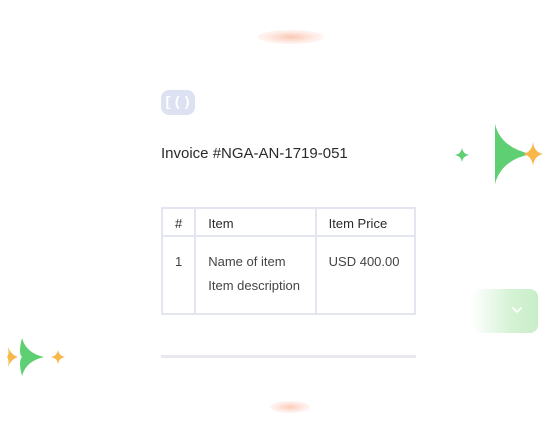 Image resolution: width=551 pixels, height=439 pixels. What do you see at coordinates (365, 275) in the screenshot?
I see `row-item-price: USD 400.00` at bounding box center [365, 275].